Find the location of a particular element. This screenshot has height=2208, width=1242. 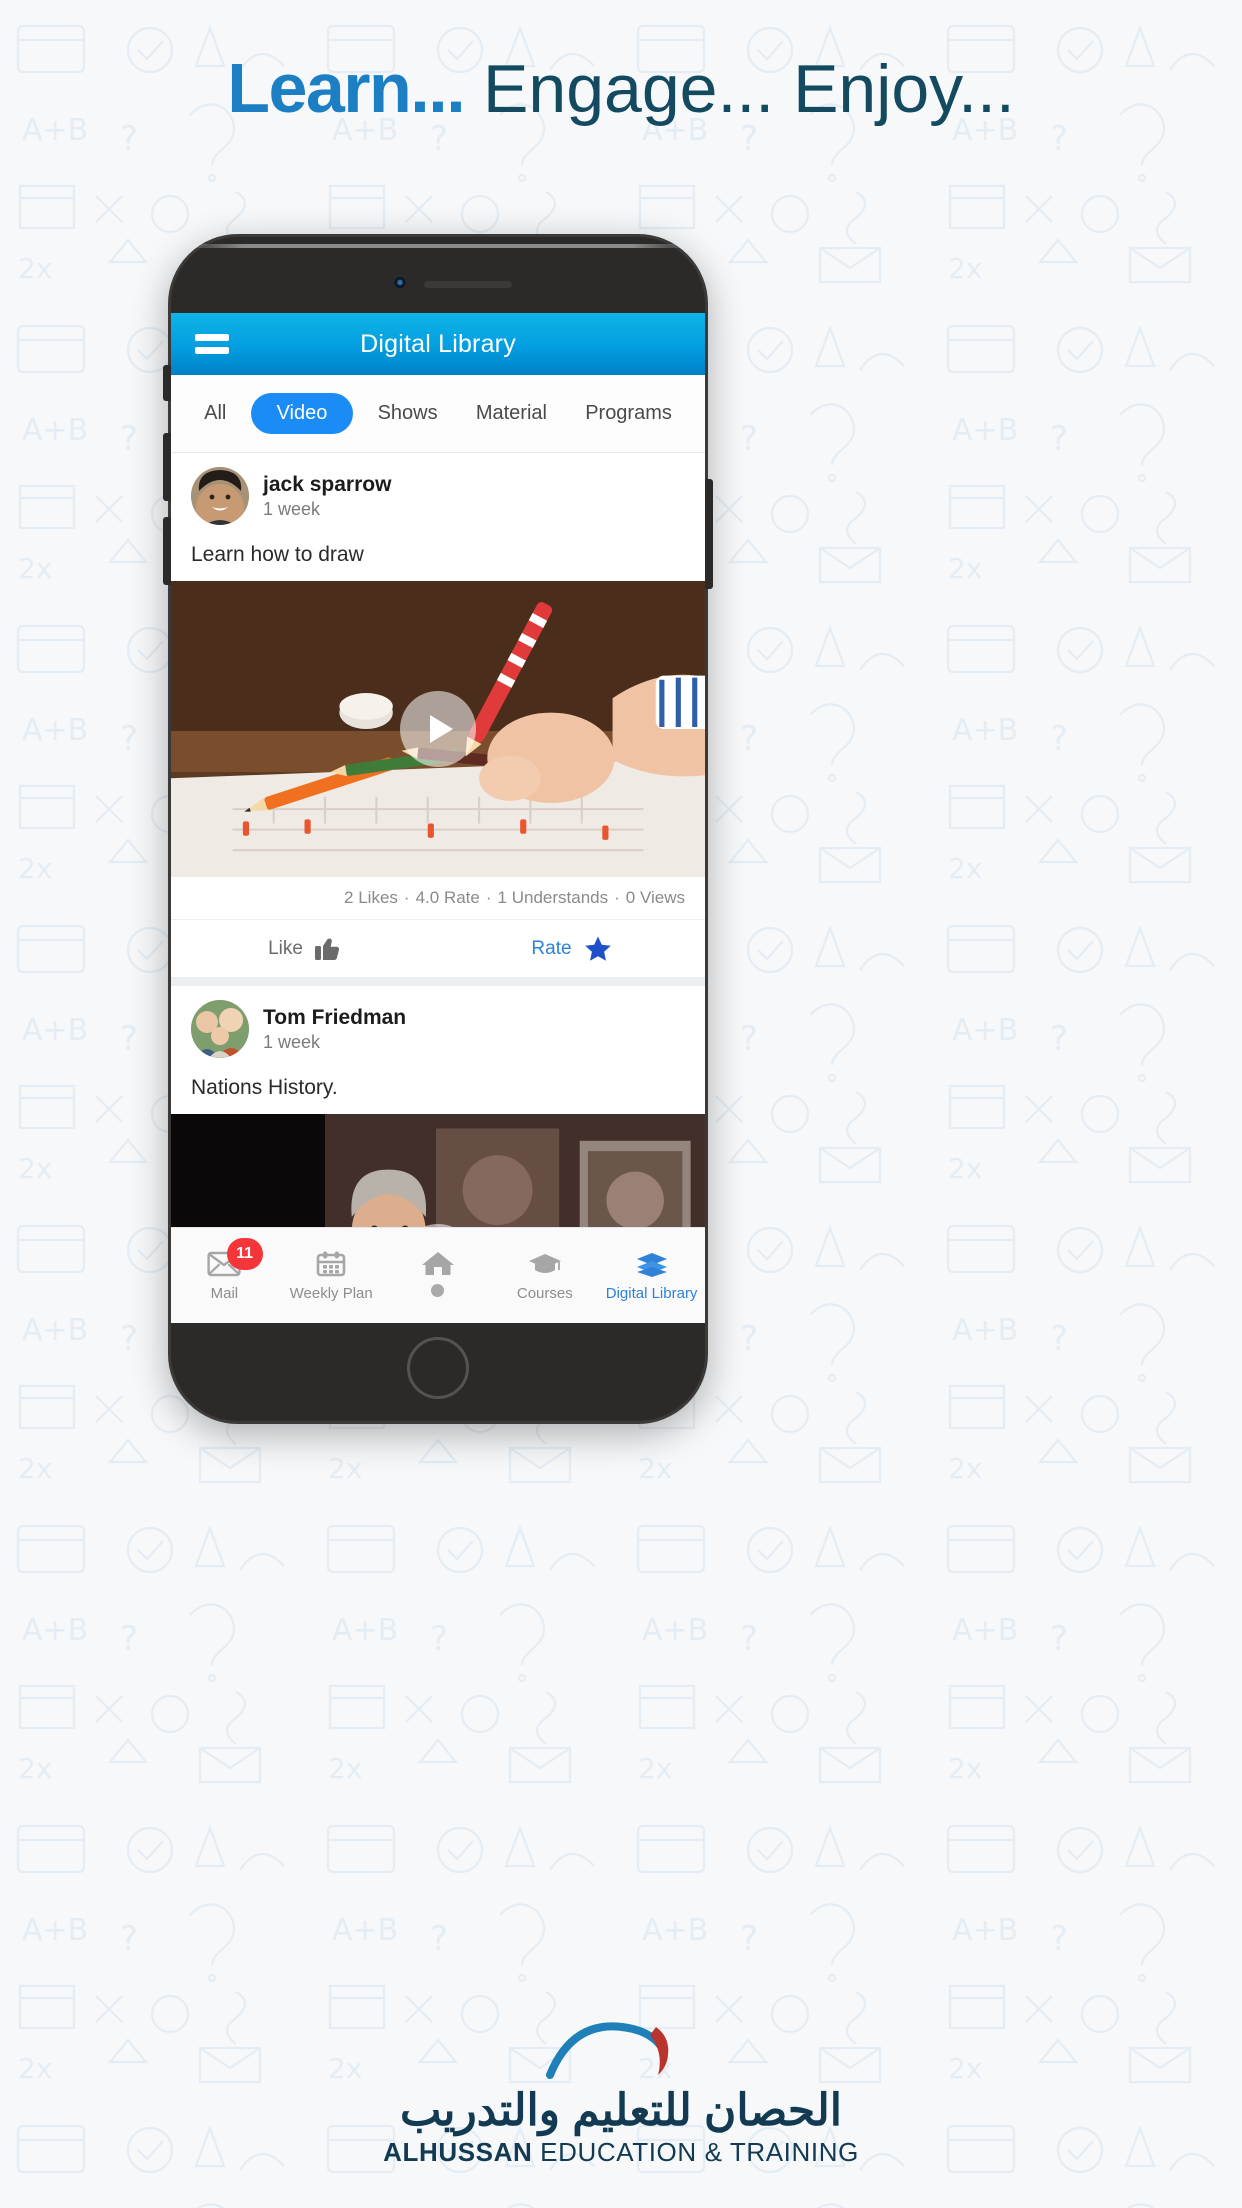

post-meta: jack sparrow 1 week is located at coordinates (327, 496).